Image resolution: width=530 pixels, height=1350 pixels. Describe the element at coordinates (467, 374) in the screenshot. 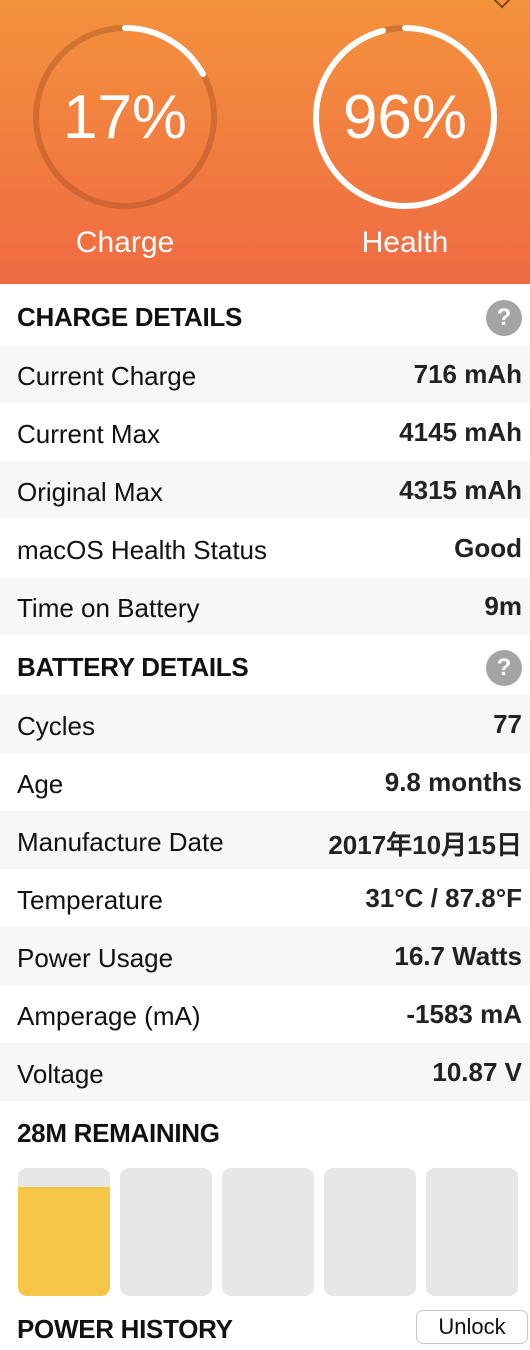

I see `row-value: 716 mAh` at that location.